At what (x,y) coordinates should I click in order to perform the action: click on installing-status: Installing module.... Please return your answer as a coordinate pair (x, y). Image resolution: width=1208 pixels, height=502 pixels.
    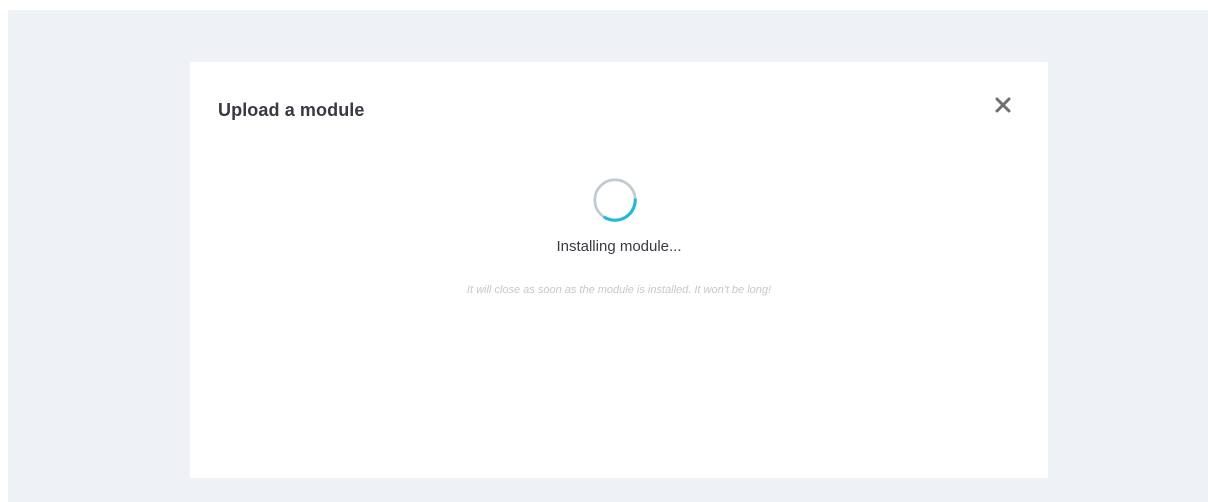
    Looking at the image, I should click on (619, 246).